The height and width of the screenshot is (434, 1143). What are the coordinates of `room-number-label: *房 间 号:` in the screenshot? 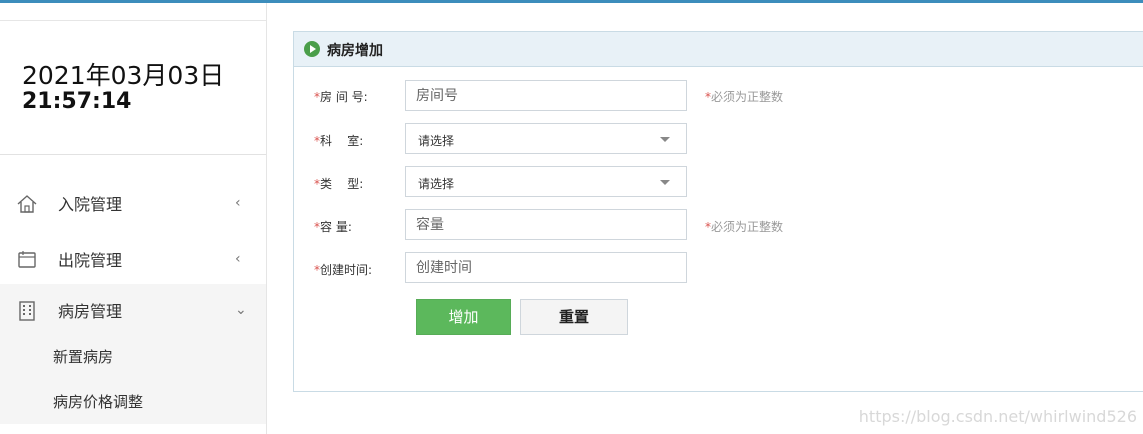 It's located at (341, 97).